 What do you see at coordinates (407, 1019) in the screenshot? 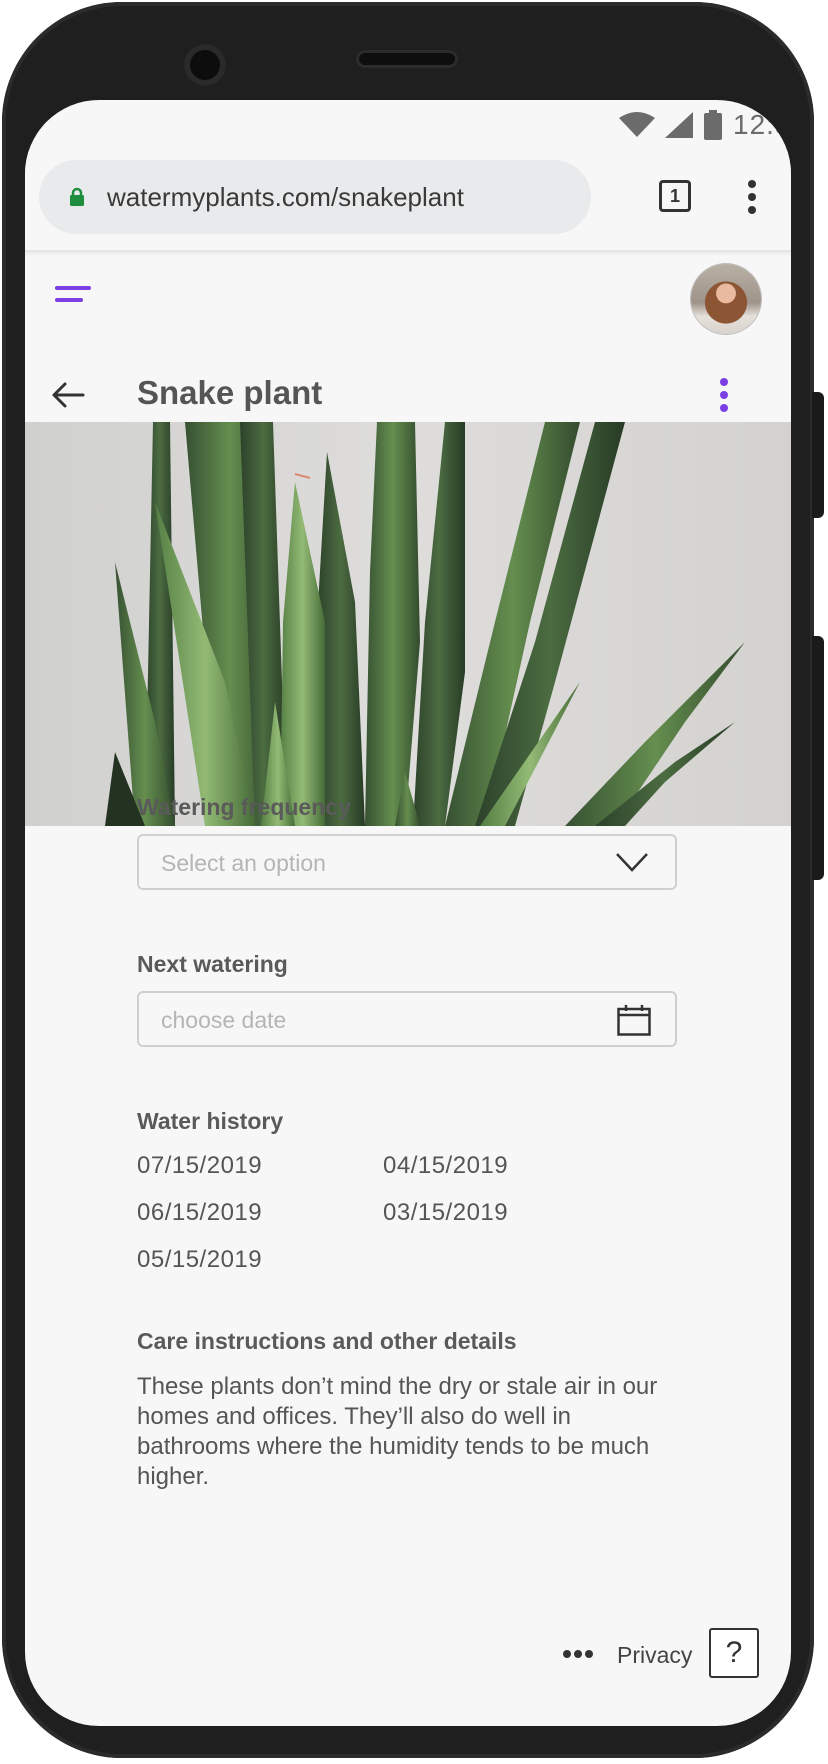
I see `next-watering-date-field: choose date` at bounding box center [407, 1019].